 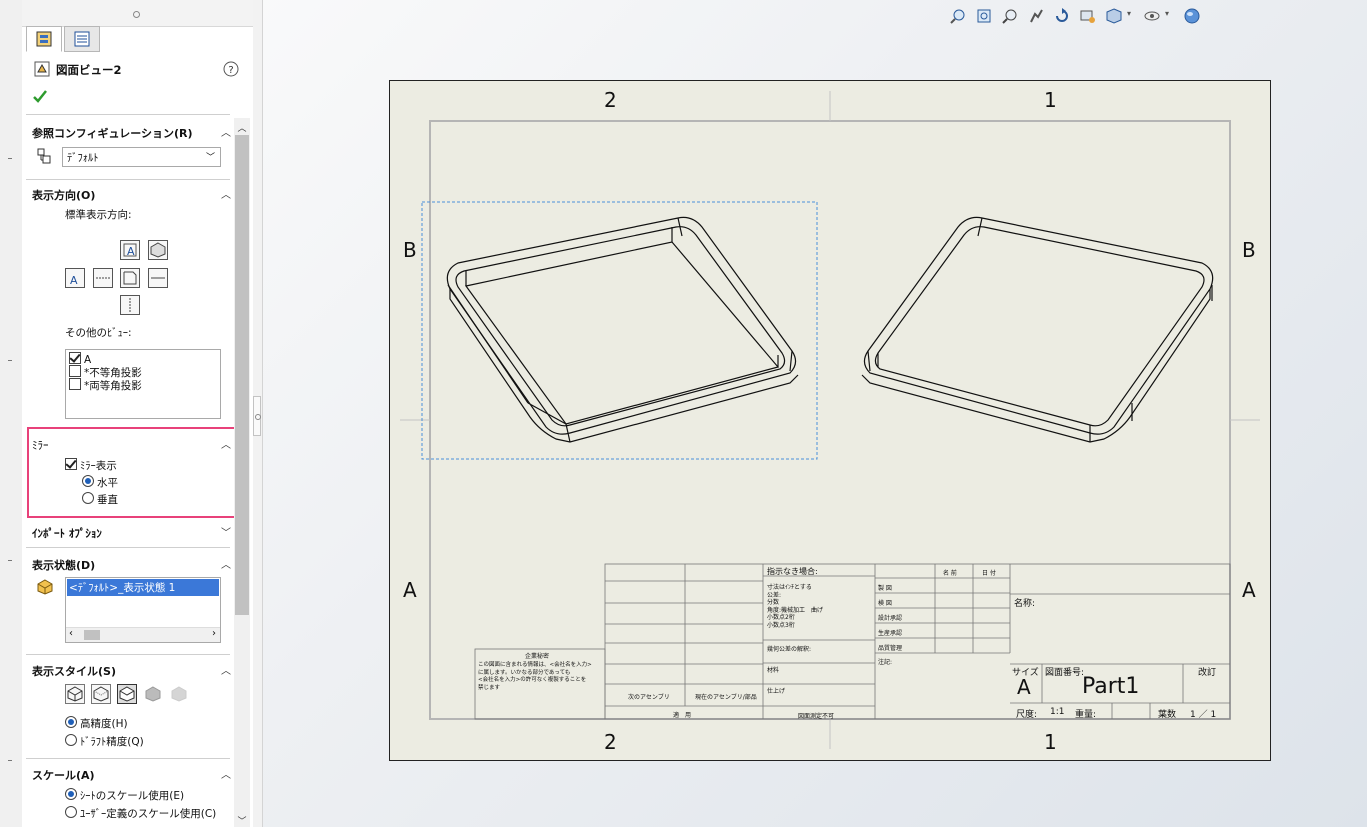 What do you see at coordinates (1036, 16) in the screenshot?
I see `pan-icon` at bounding box center [1036, 16].